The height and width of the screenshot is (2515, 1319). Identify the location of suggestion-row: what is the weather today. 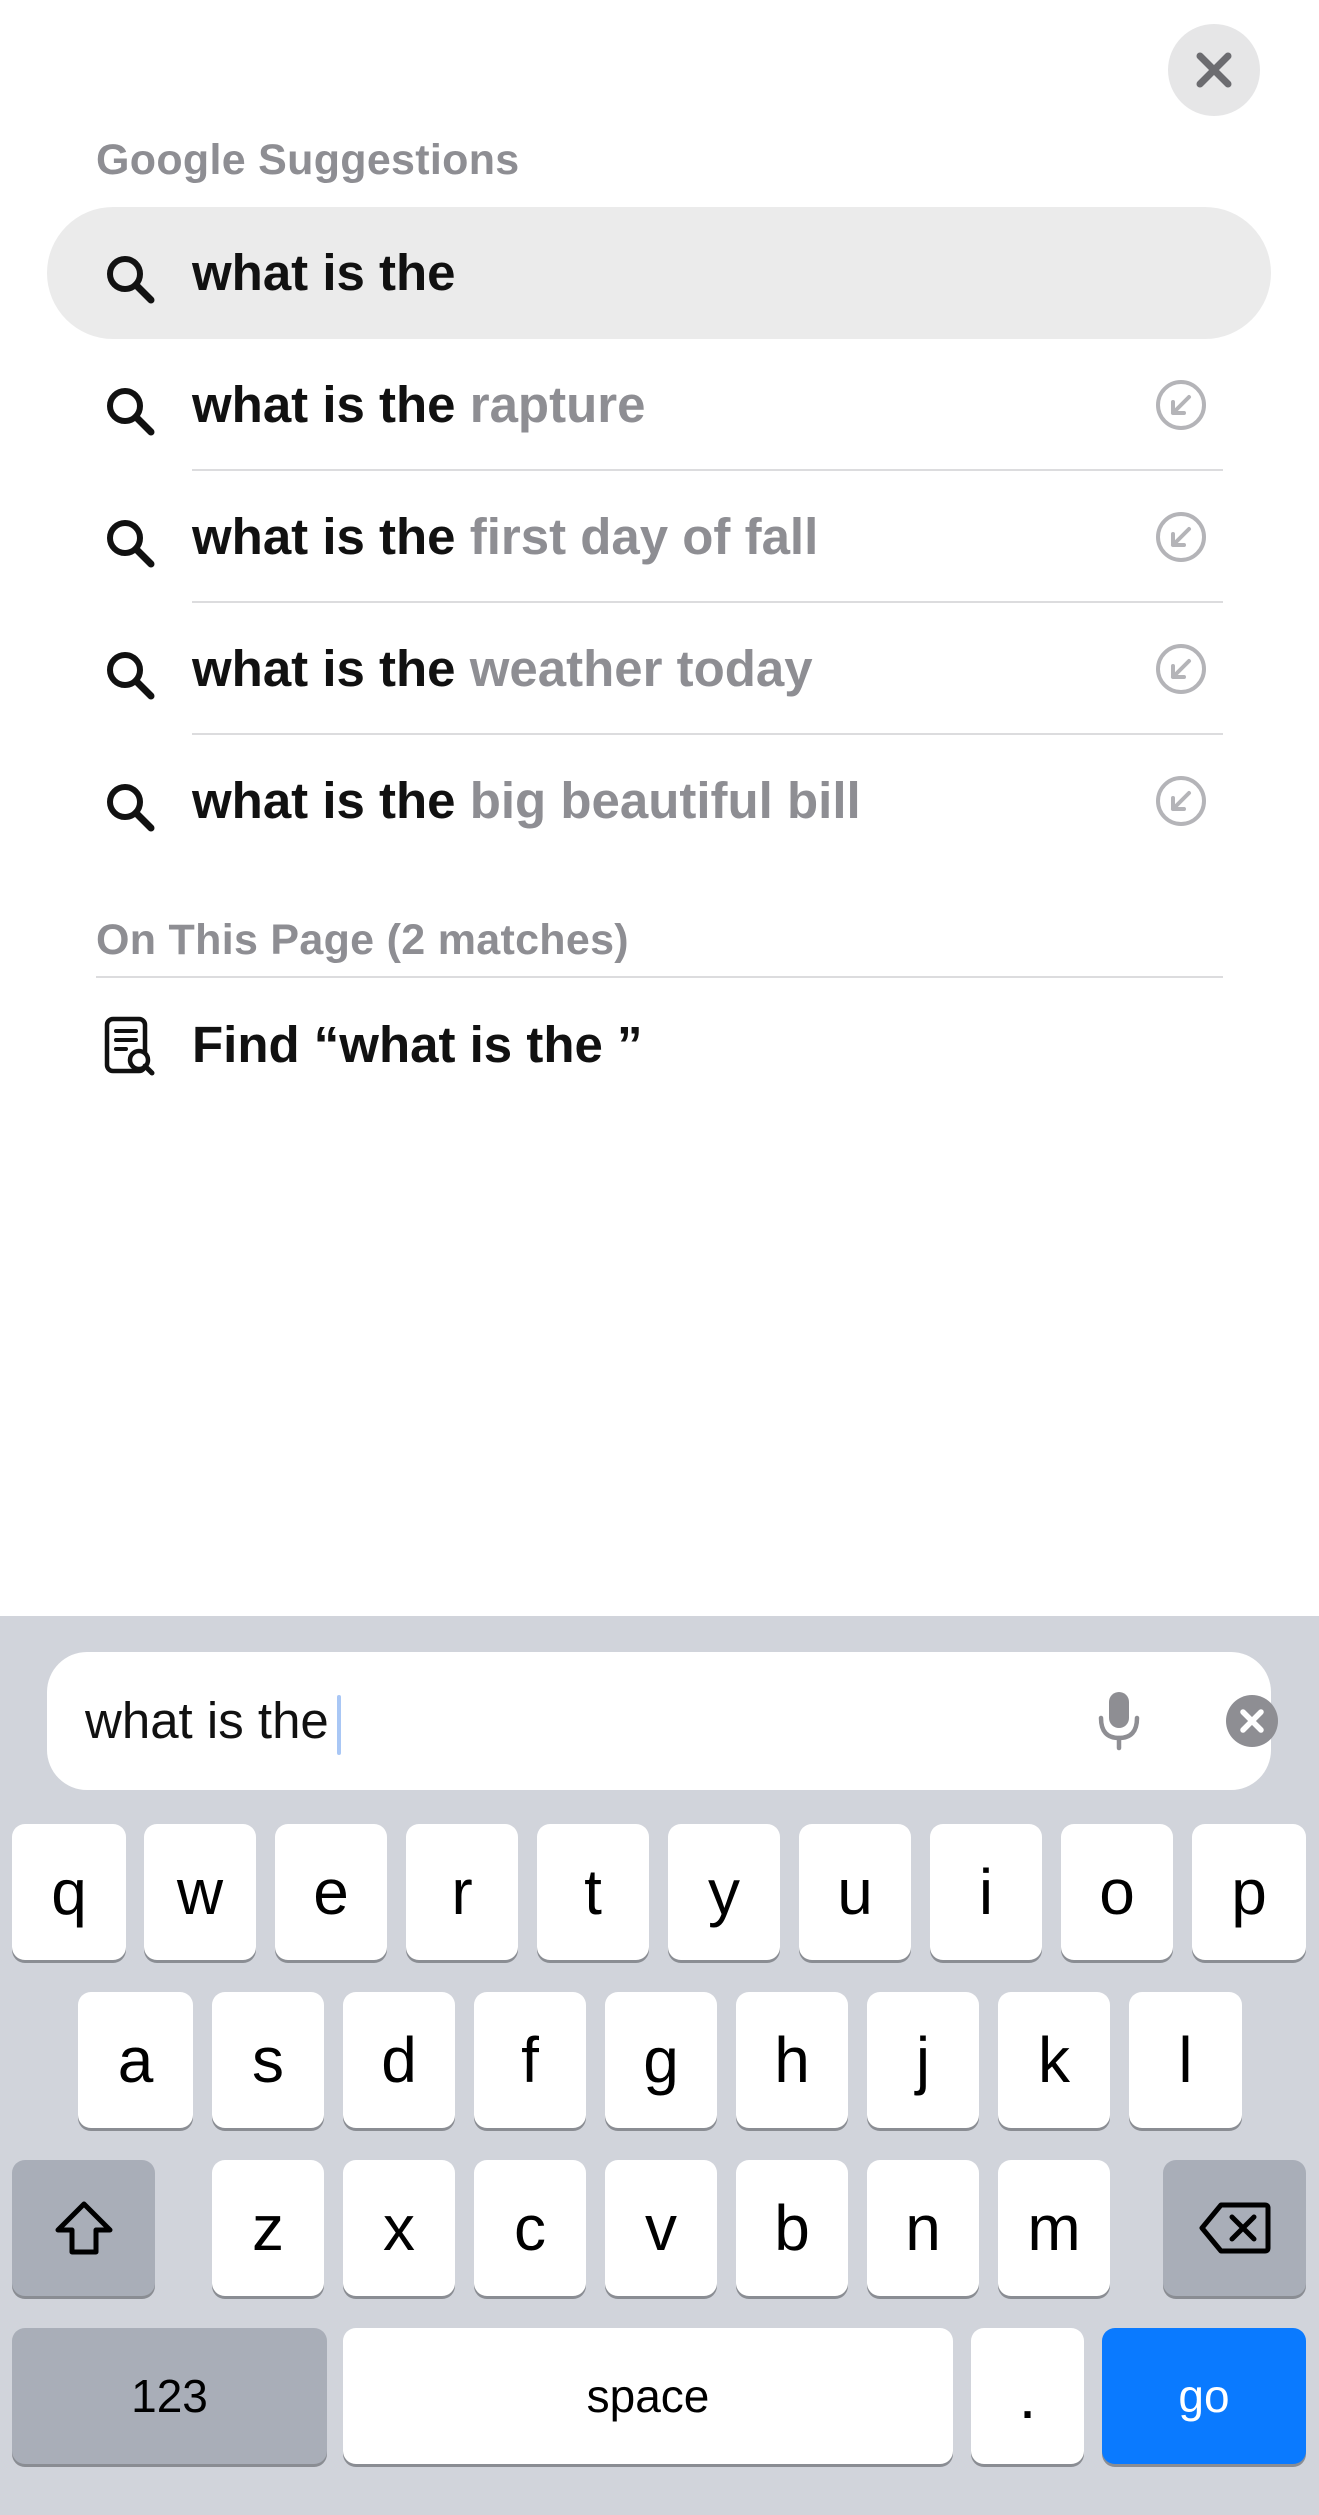
(659, 669).